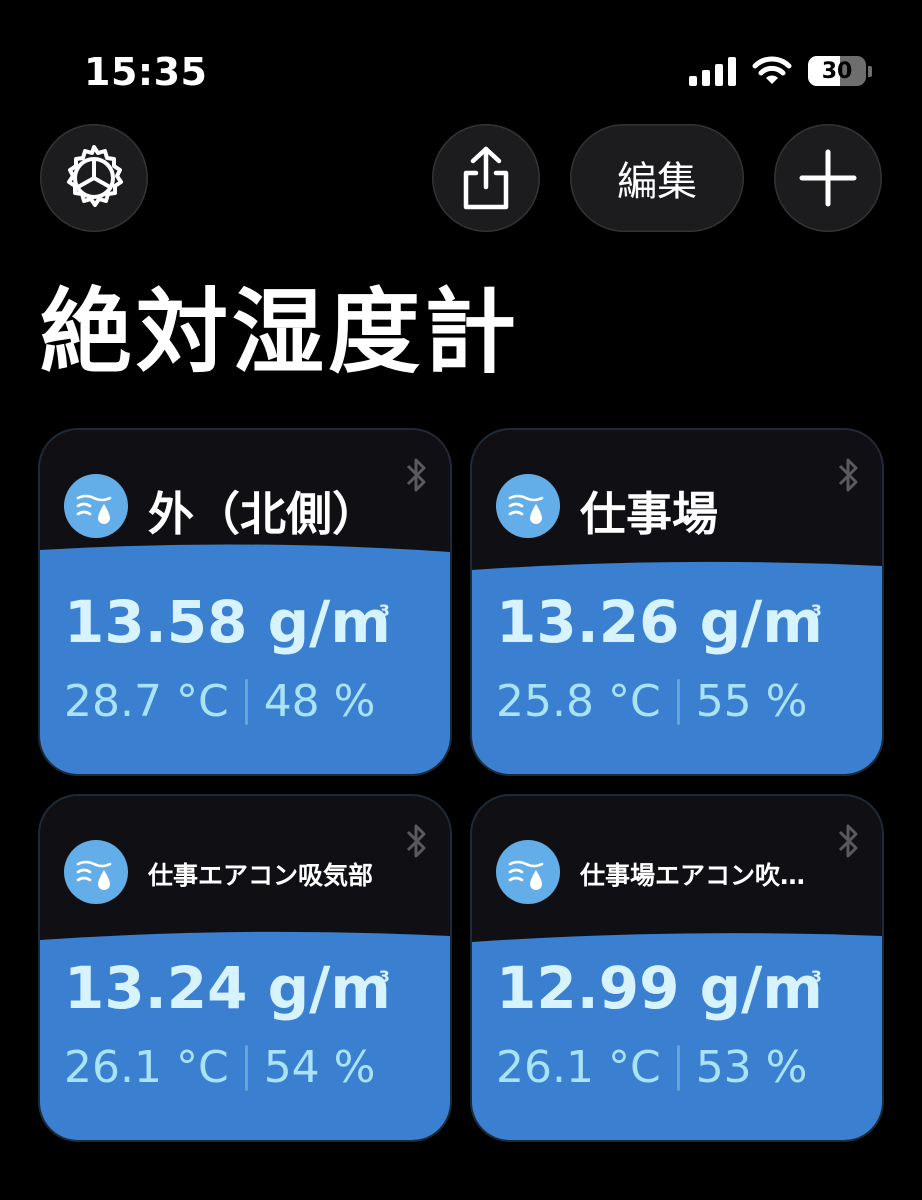  I want to click on share-button, so click(486, 178).